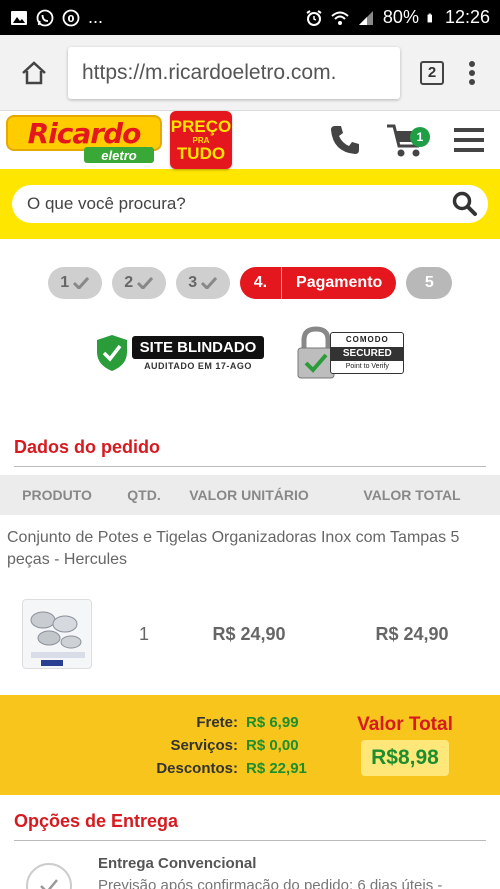 The image size is (500, 889). What do you see at coordinates (282, 283) in the screenshot?
I see `step-divider` at bounding box center [282, 283].